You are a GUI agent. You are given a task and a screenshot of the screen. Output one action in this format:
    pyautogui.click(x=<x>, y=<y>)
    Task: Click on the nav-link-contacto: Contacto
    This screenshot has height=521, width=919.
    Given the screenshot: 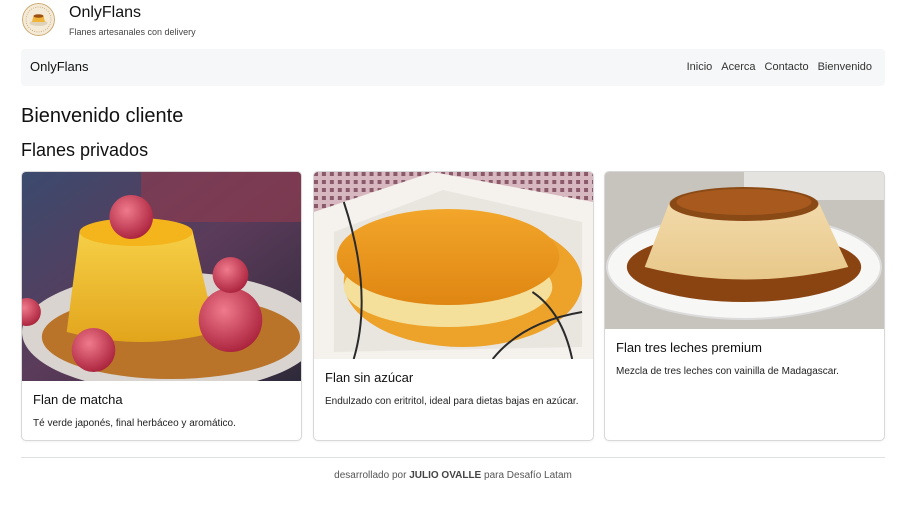 What is the action you would take?
    pyautogui.click(x=787, y=67)
    